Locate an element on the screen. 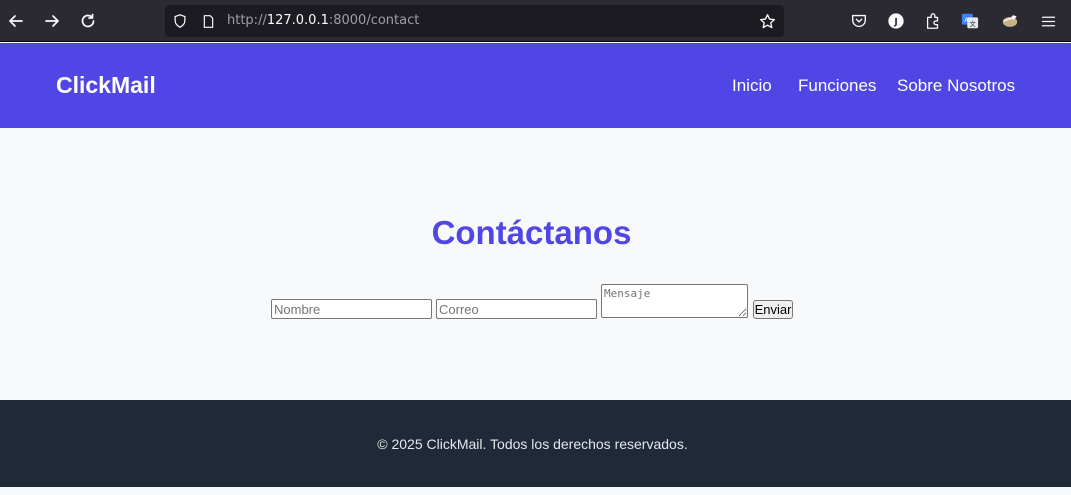 The height and width of the screenshot is (495, 1071). page-title: Contáctanos is located at coordinates (531, 232).